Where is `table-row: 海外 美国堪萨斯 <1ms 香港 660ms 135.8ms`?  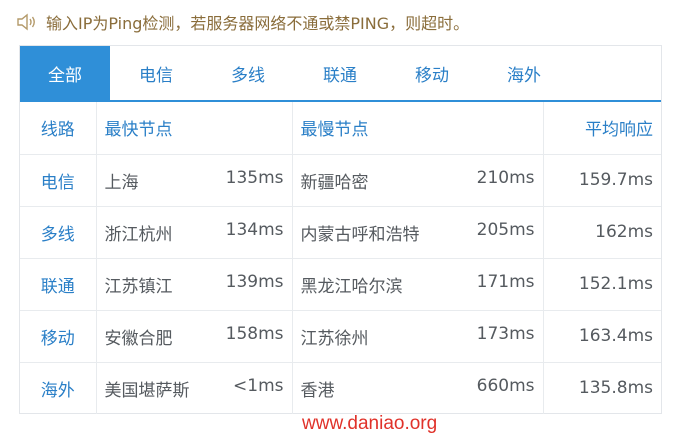
table-row: 海外 美国堪萨斯 <1ms 香港 660ms 135.8ms is located at coordinates (340, 388).